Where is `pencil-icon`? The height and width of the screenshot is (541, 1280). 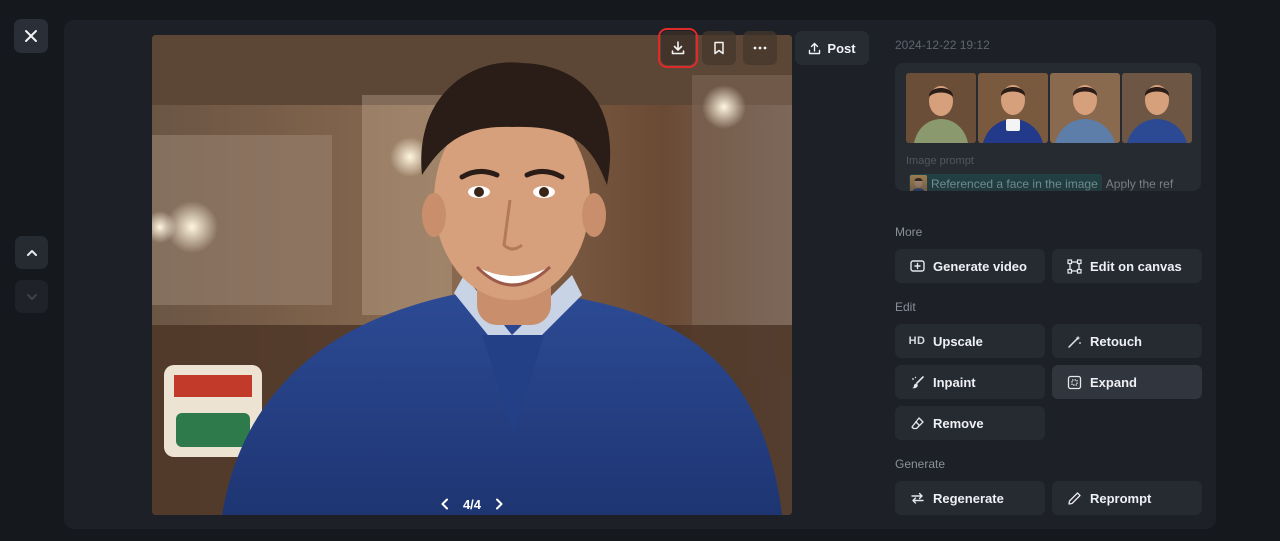 pencil-icon is located at coordinates (1074, 498).